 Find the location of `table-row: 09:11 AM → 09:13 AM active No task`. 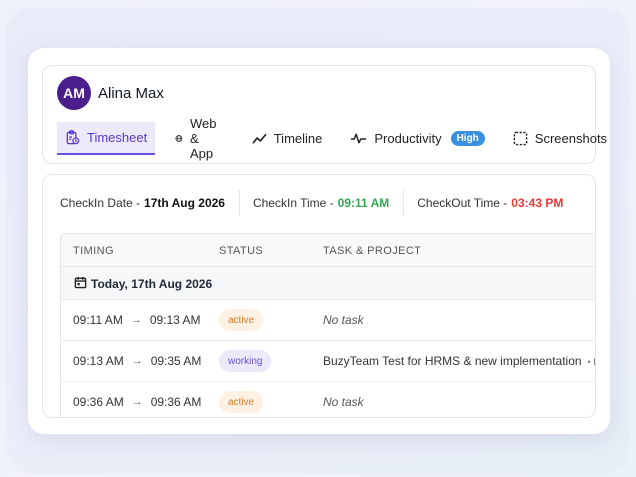

table-row: 09:11 AM → 09:13 AM active No task is located at coordinates (328, 320).